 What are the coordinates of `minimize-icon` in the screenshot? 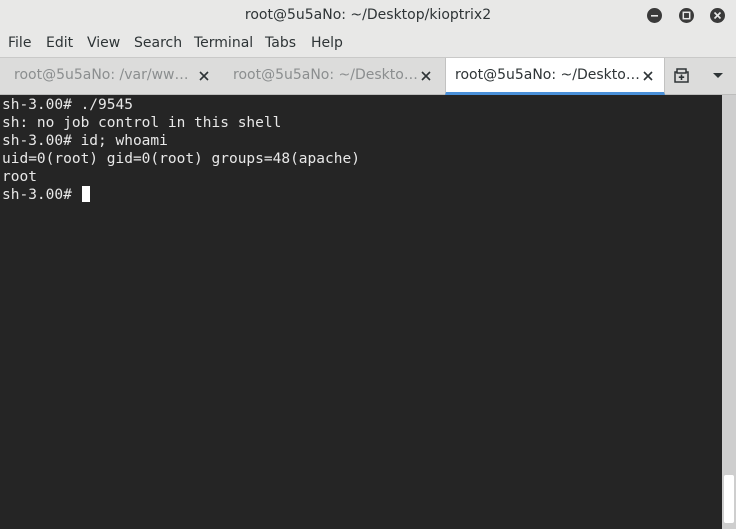 It's located at (654, 16).